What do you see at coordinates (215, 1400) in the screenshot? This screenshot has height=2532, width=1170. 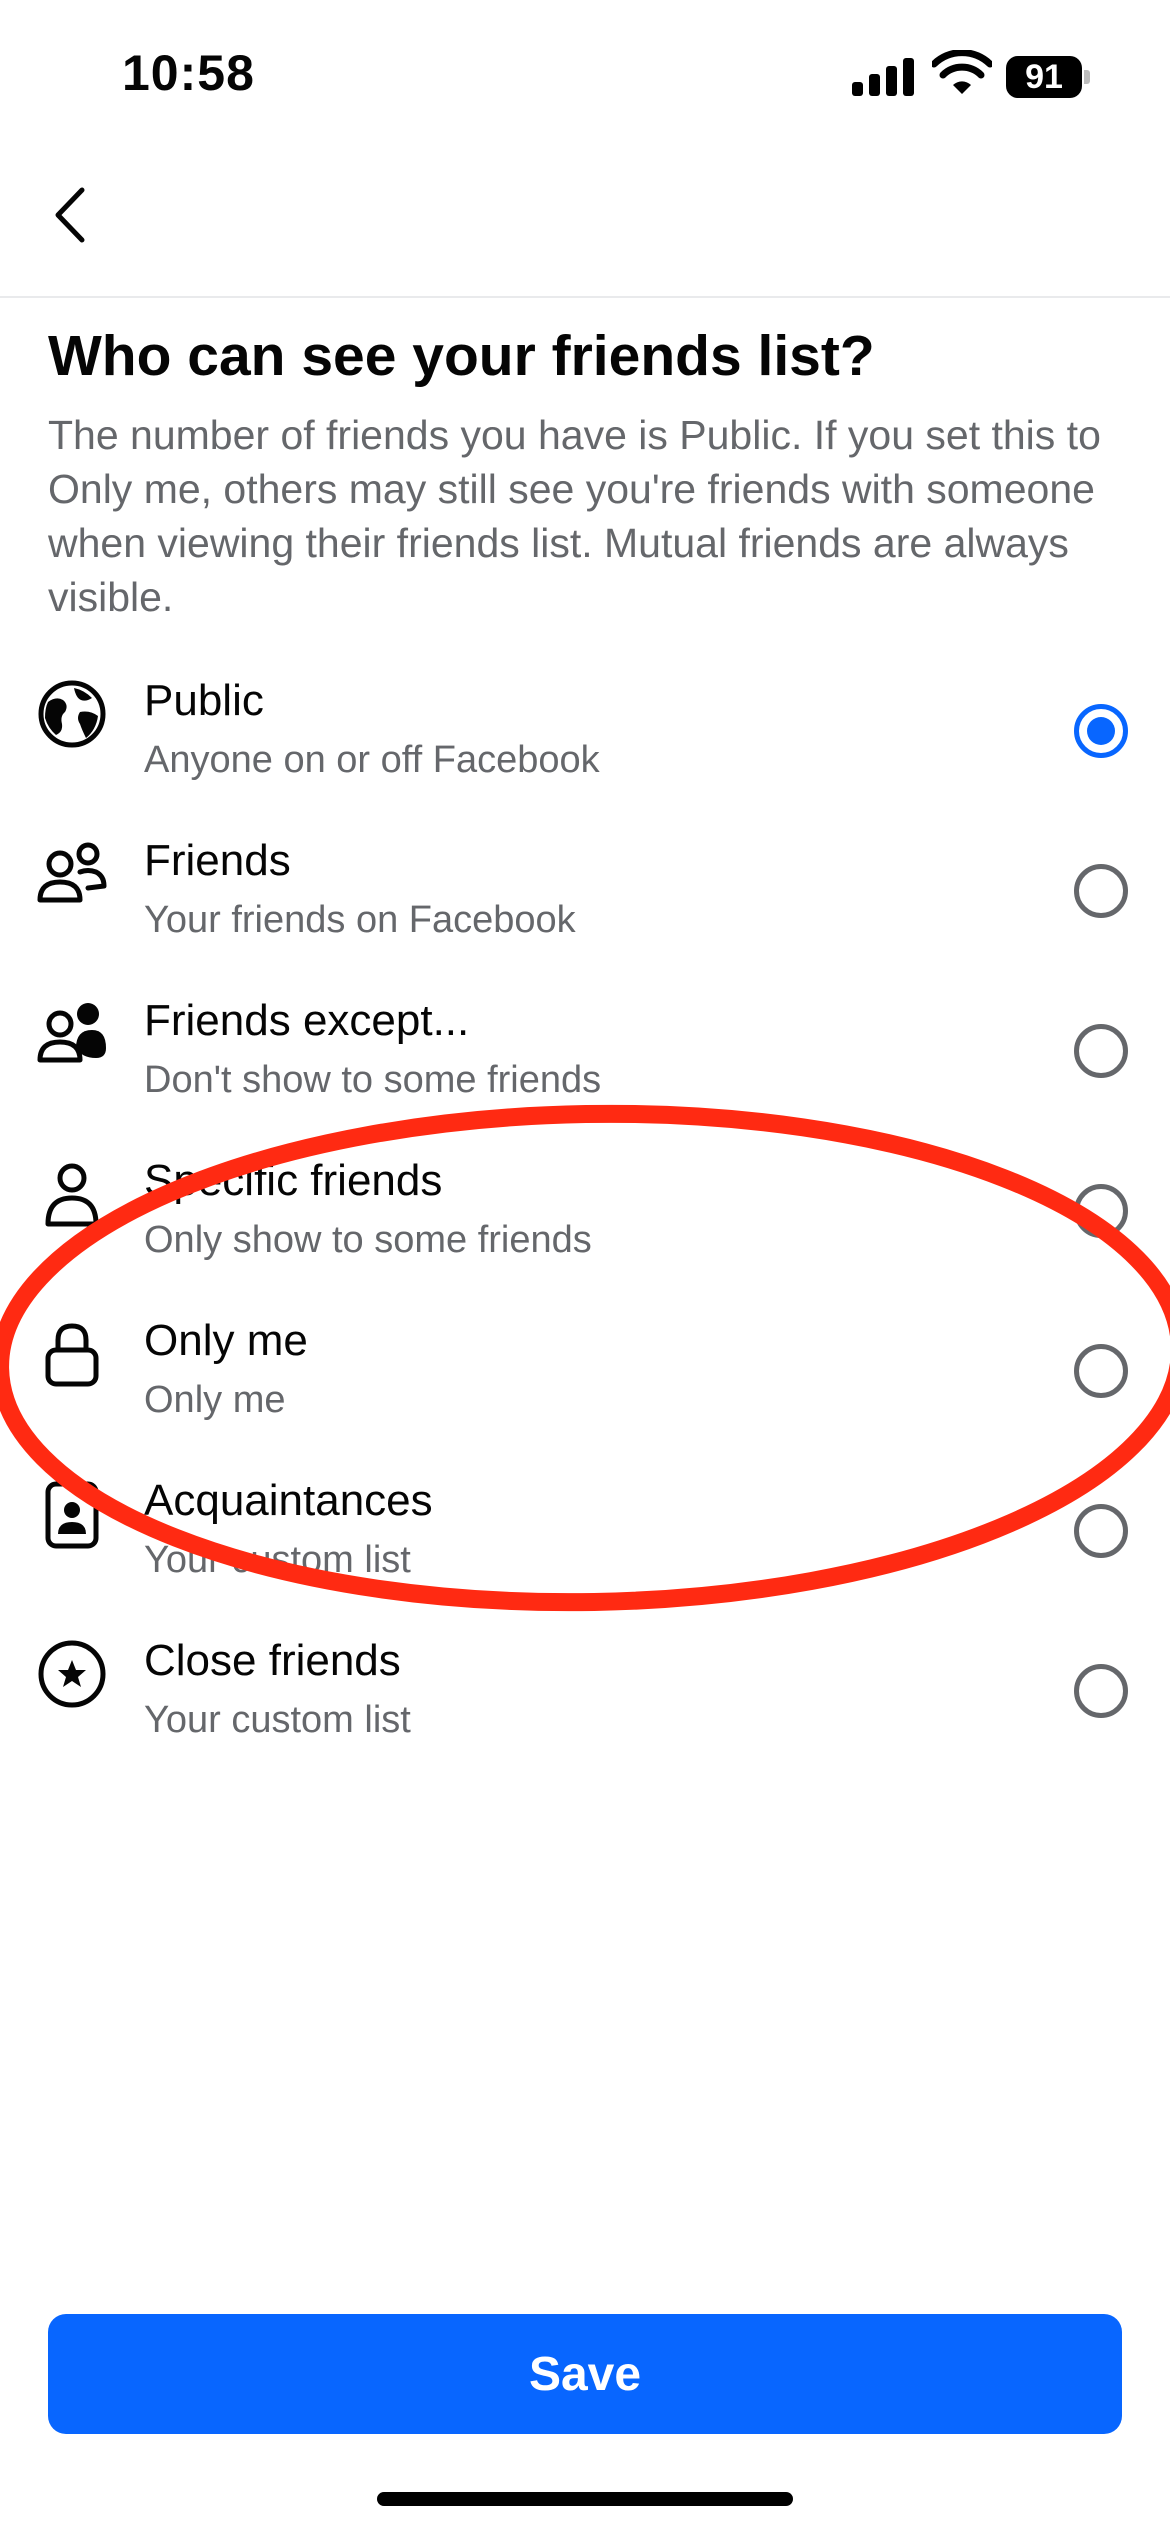 I see `option-description: Only me` at bounding box center [215, 1400].